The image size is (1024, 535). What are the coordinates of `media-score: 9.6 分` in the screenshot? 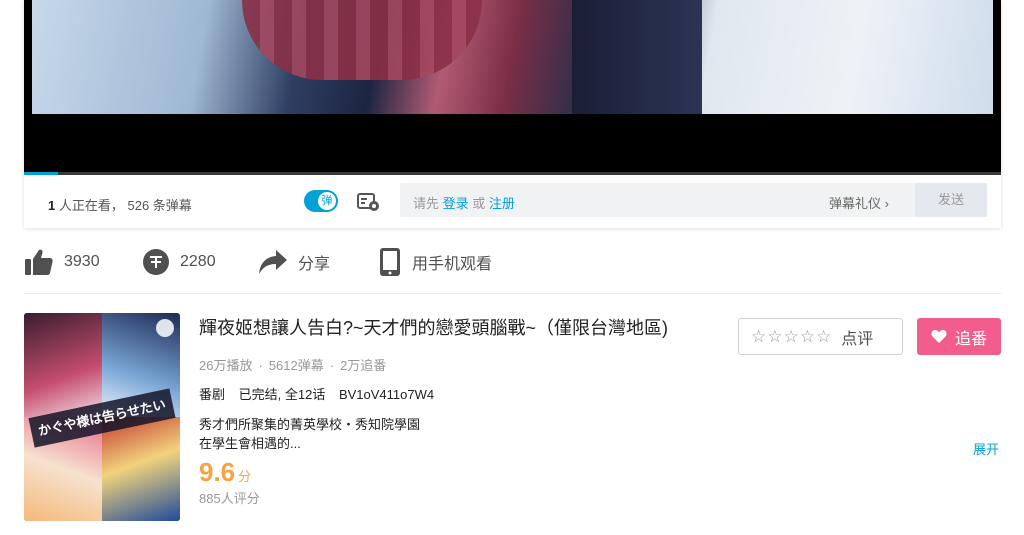 It's located at (459, 472).